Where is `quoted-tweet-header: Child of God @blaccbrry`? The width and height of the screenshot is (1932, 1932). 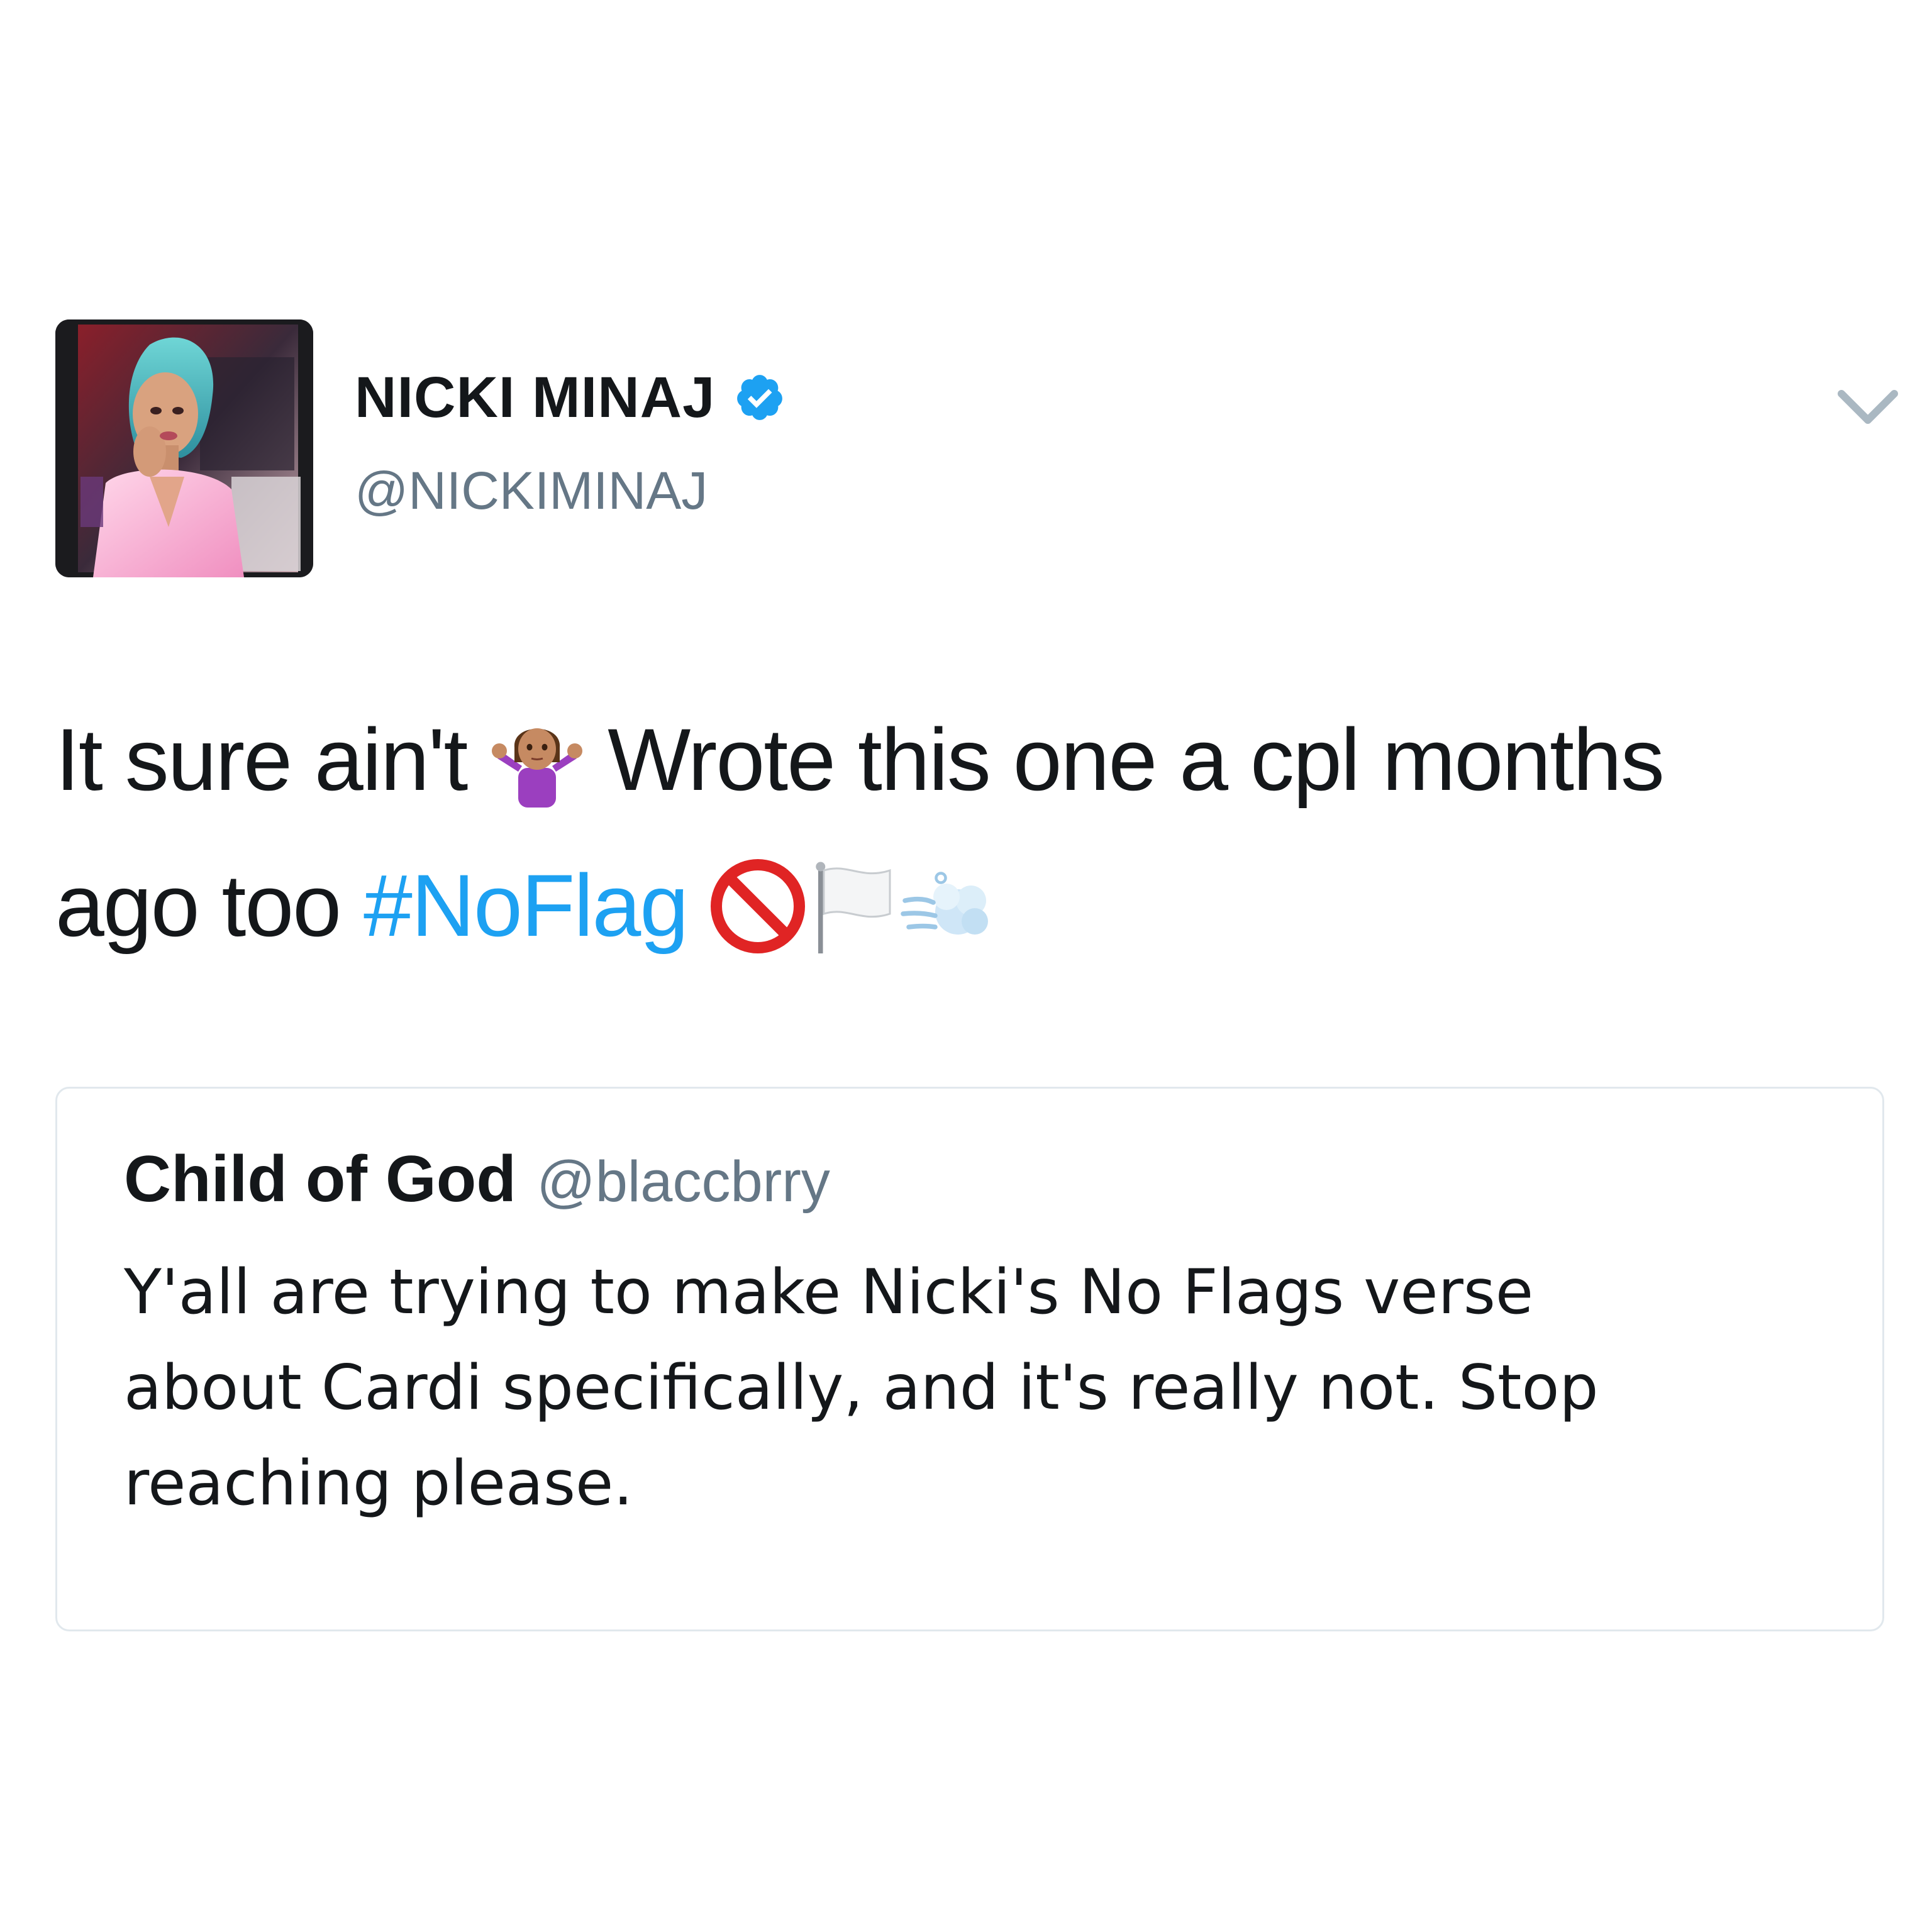
quoted-tweet-header: Child of God @blaccbrry is located at coordinates (477, 1179).